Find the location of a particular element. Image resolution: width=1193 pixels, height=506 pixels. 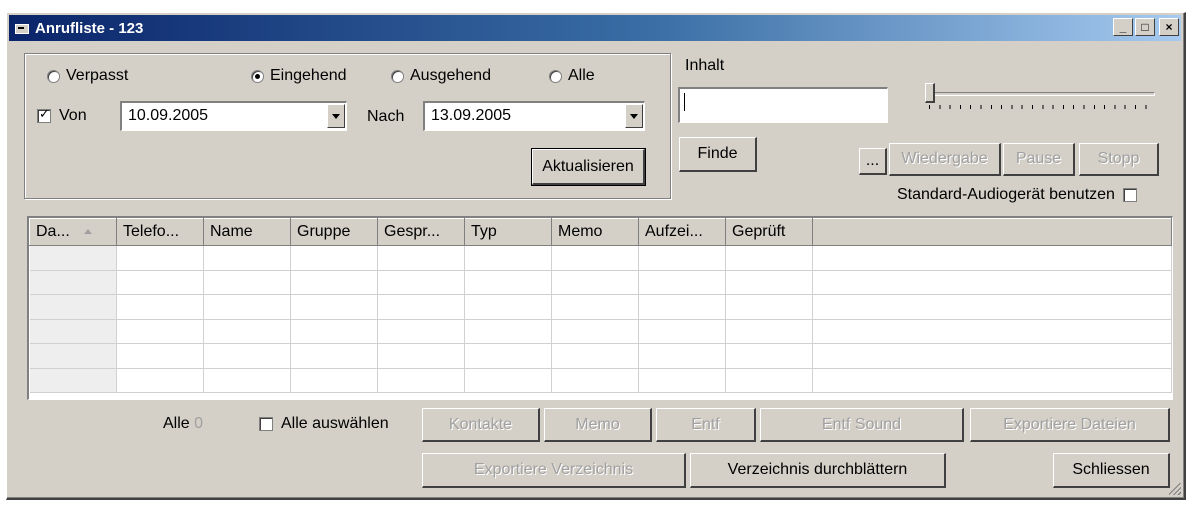

column-header-checked: Geprüft is located at coordinates (769, 232).